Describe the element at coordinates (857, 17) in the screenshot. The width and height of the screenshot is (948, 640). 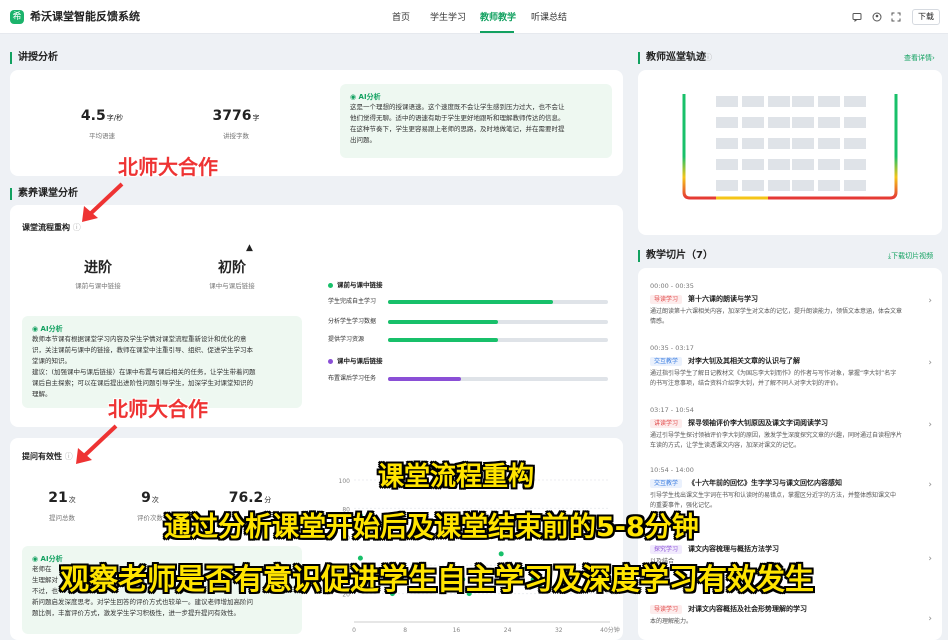
I see `message-icon` at that location.